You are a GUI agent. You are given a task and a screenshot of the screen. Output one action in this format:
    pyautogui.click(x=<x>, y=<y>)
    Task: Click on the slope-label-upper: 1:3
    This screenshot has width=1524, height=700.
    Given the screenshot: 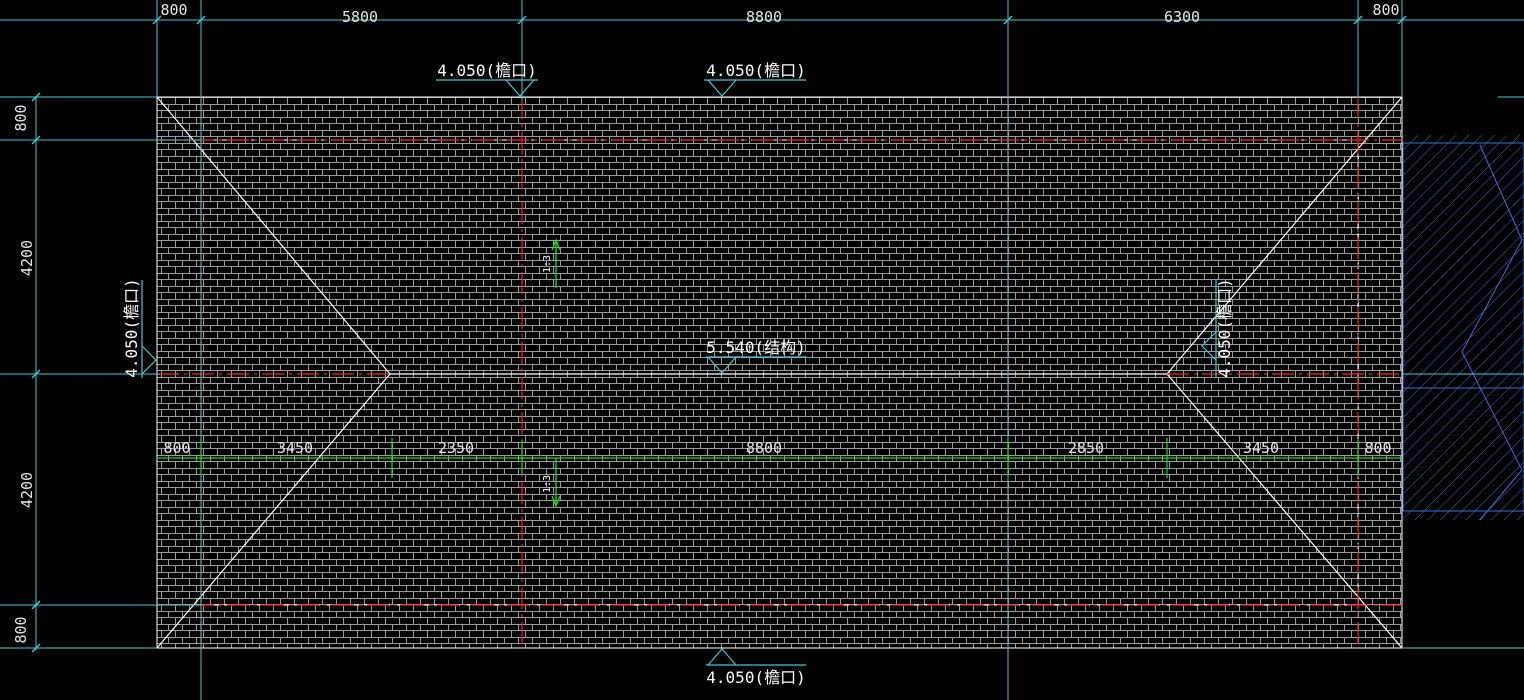 What is the action you would take?
    pyautogui.click(x=547, y=264)
    